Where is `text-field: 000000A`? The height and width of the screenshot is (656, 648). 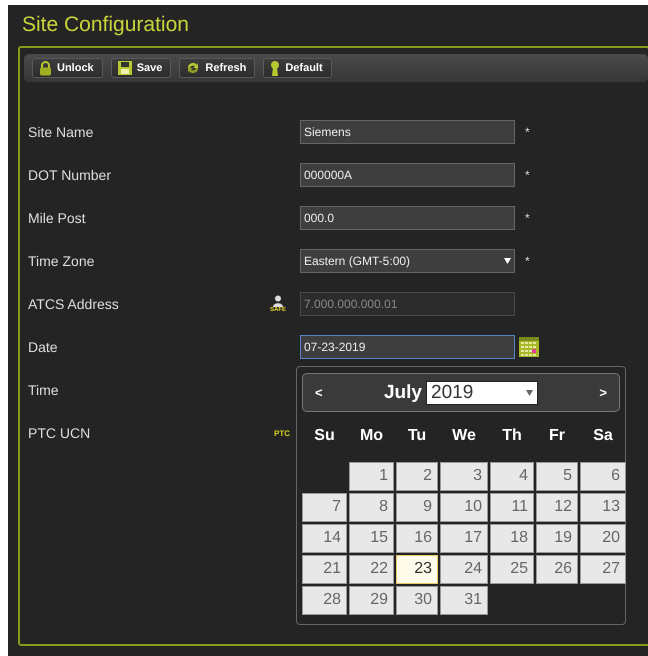 text-field: 000000A is located at coordinates (407, 175).